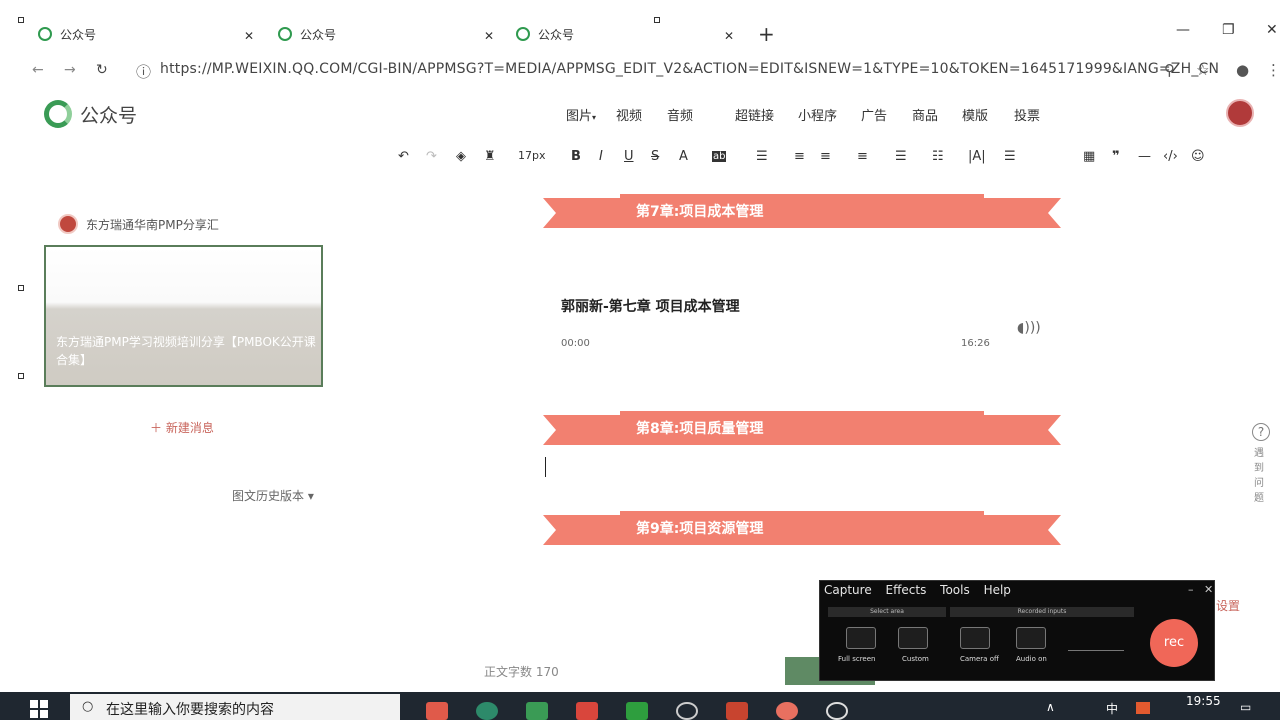 The image size is (1280, 720). I want to click on format-clear-icon: ◈, so click(461, 156).